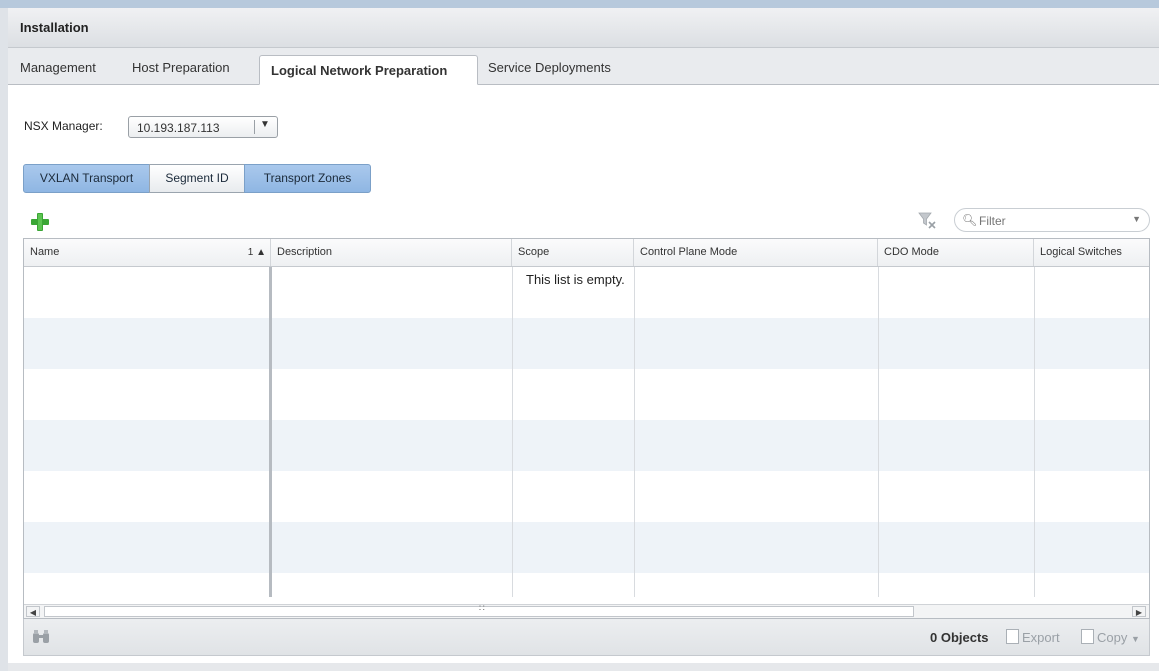 The width and height of the screenshot is (1159, 671). Describe the element at coordinates (63, 126) in the screenshot. I see `nsx-manager-label: NSX Manager:` at that location.